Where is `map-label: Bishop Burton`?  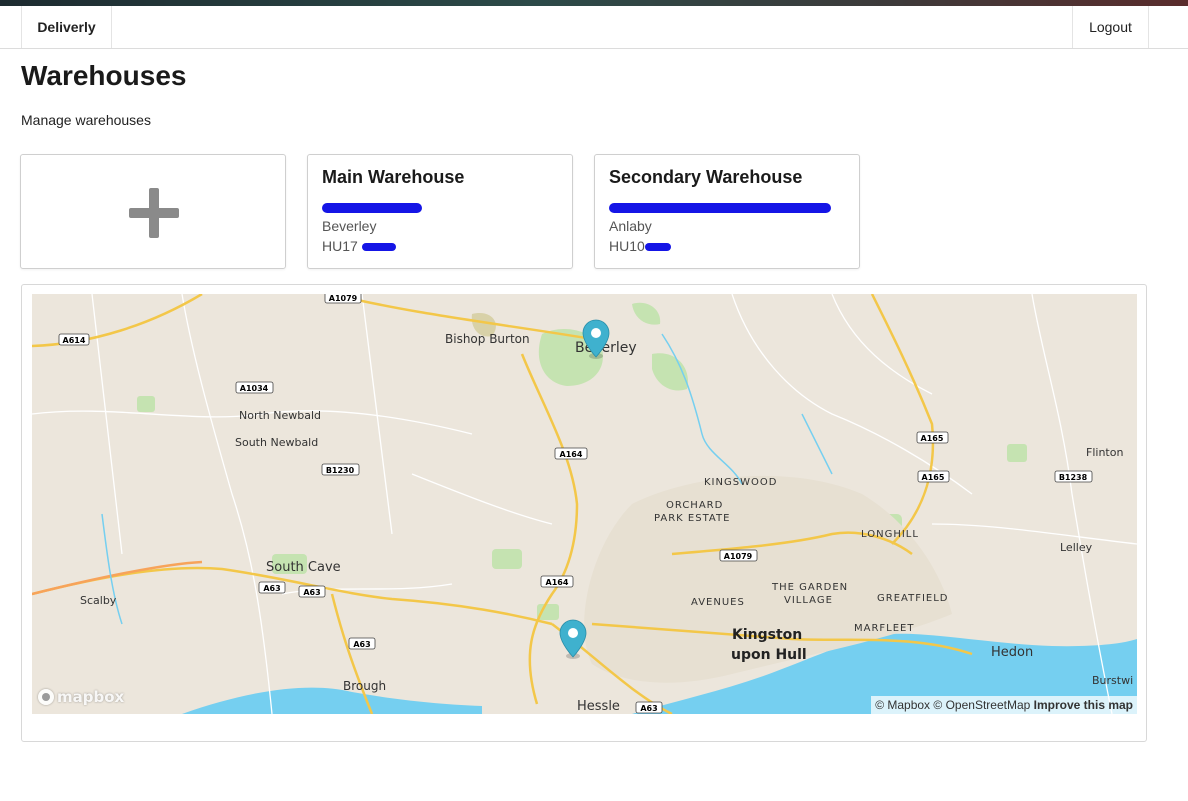
map-label: Bishop Burton is located at coordinates (487, 339).